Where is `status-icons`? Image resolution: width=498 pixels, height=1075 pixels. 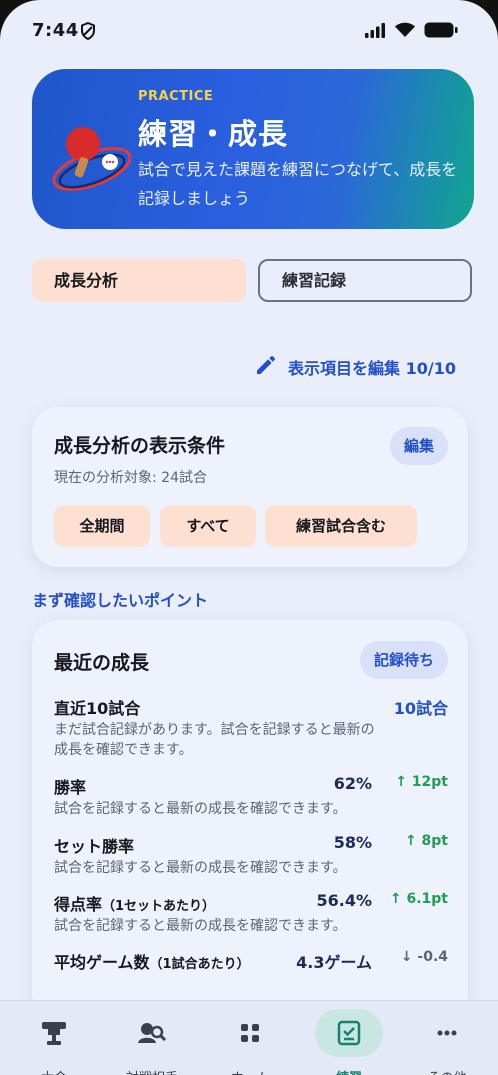
status-icons is located at coordinates (411, 32).